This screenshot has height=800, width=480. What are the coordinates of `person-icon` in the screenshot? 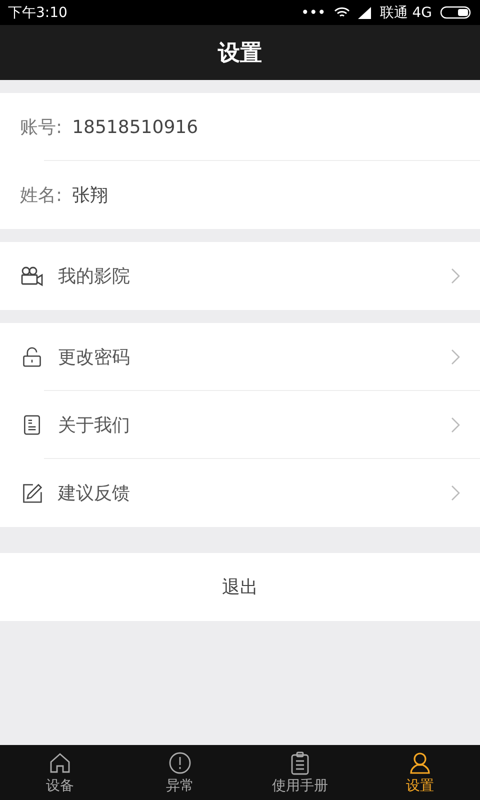 It's located at (420, 762).